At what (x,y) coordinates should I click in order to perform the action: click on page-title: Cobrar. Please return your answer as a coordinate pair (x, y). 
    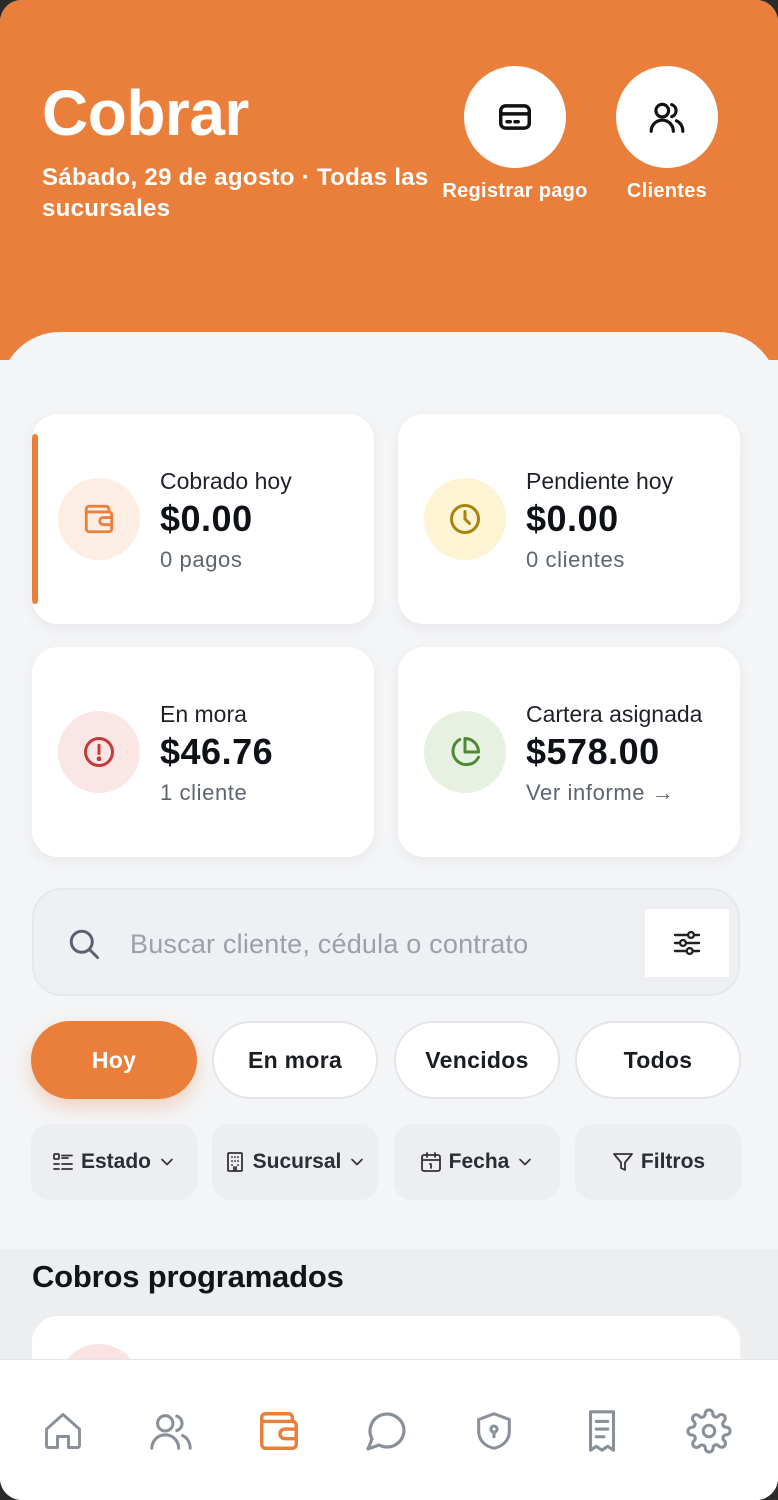
    Looking at the image, I should click on (145, 113).